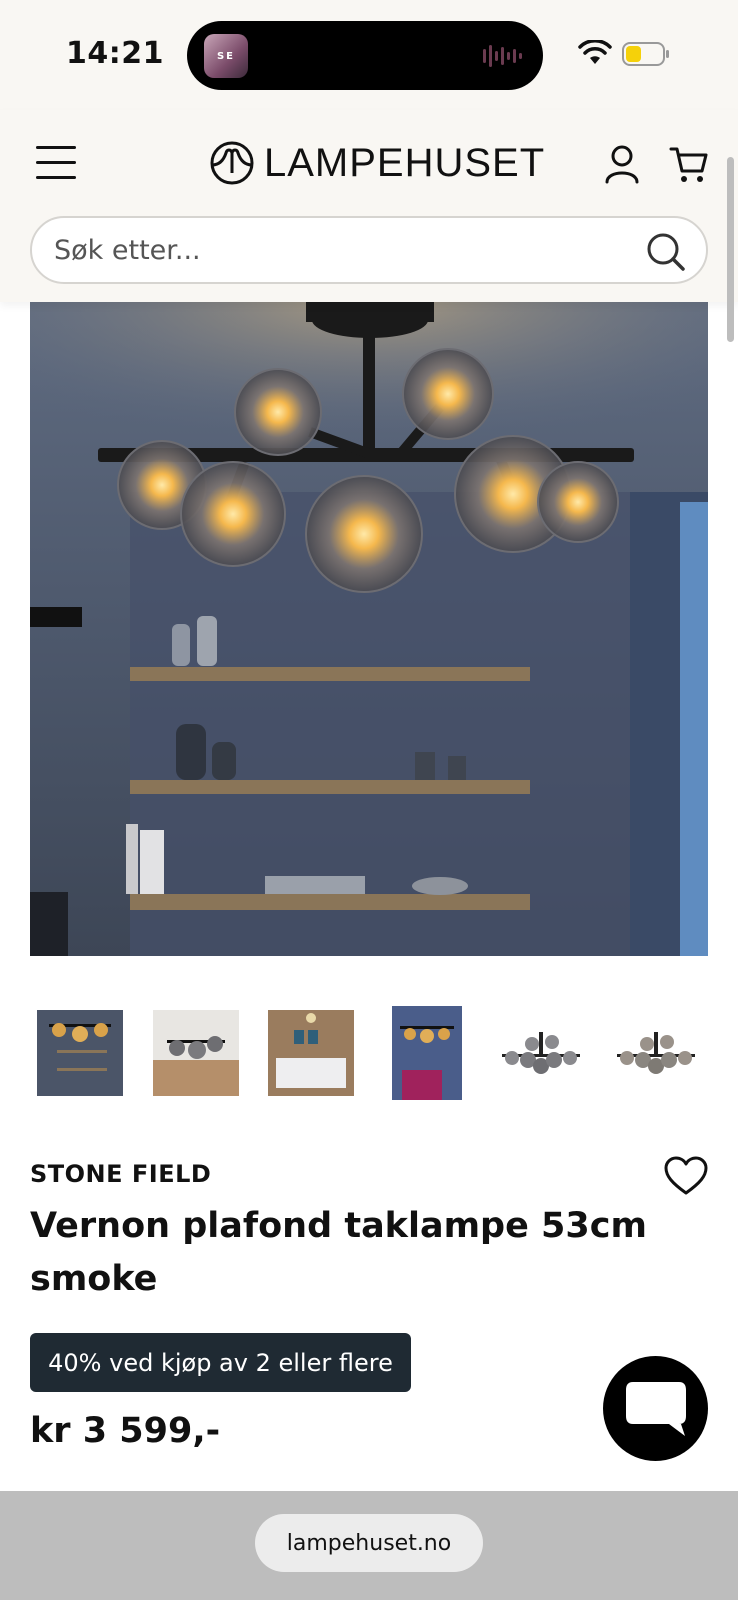 The width and height of the screenshot is (738, 1600). Describe the element at coordinates (369, 206) in the screenshot. I see `site-header: LAMPEHUSET` at that location.